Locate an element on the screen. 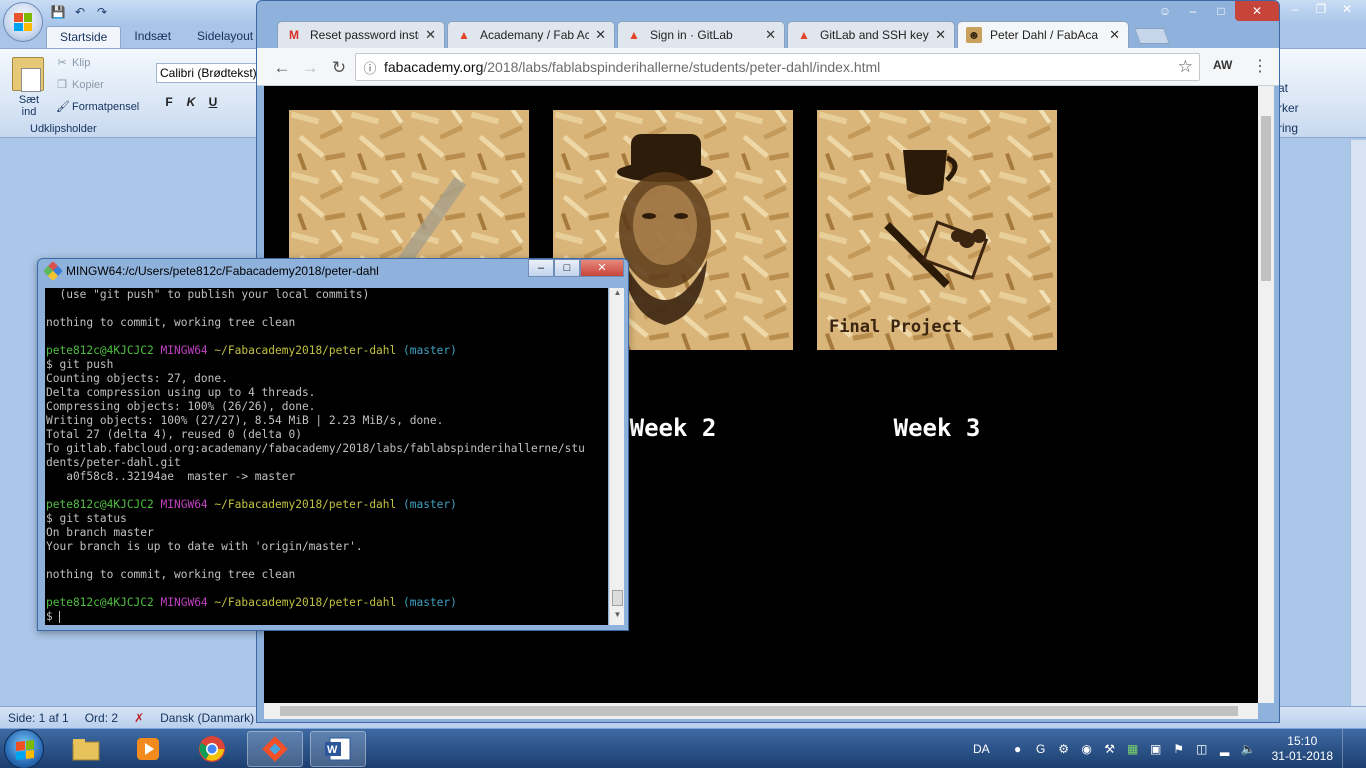 This screenshot has width=1366, height=768. new-tab-button is located at coordinates (1152, 36).